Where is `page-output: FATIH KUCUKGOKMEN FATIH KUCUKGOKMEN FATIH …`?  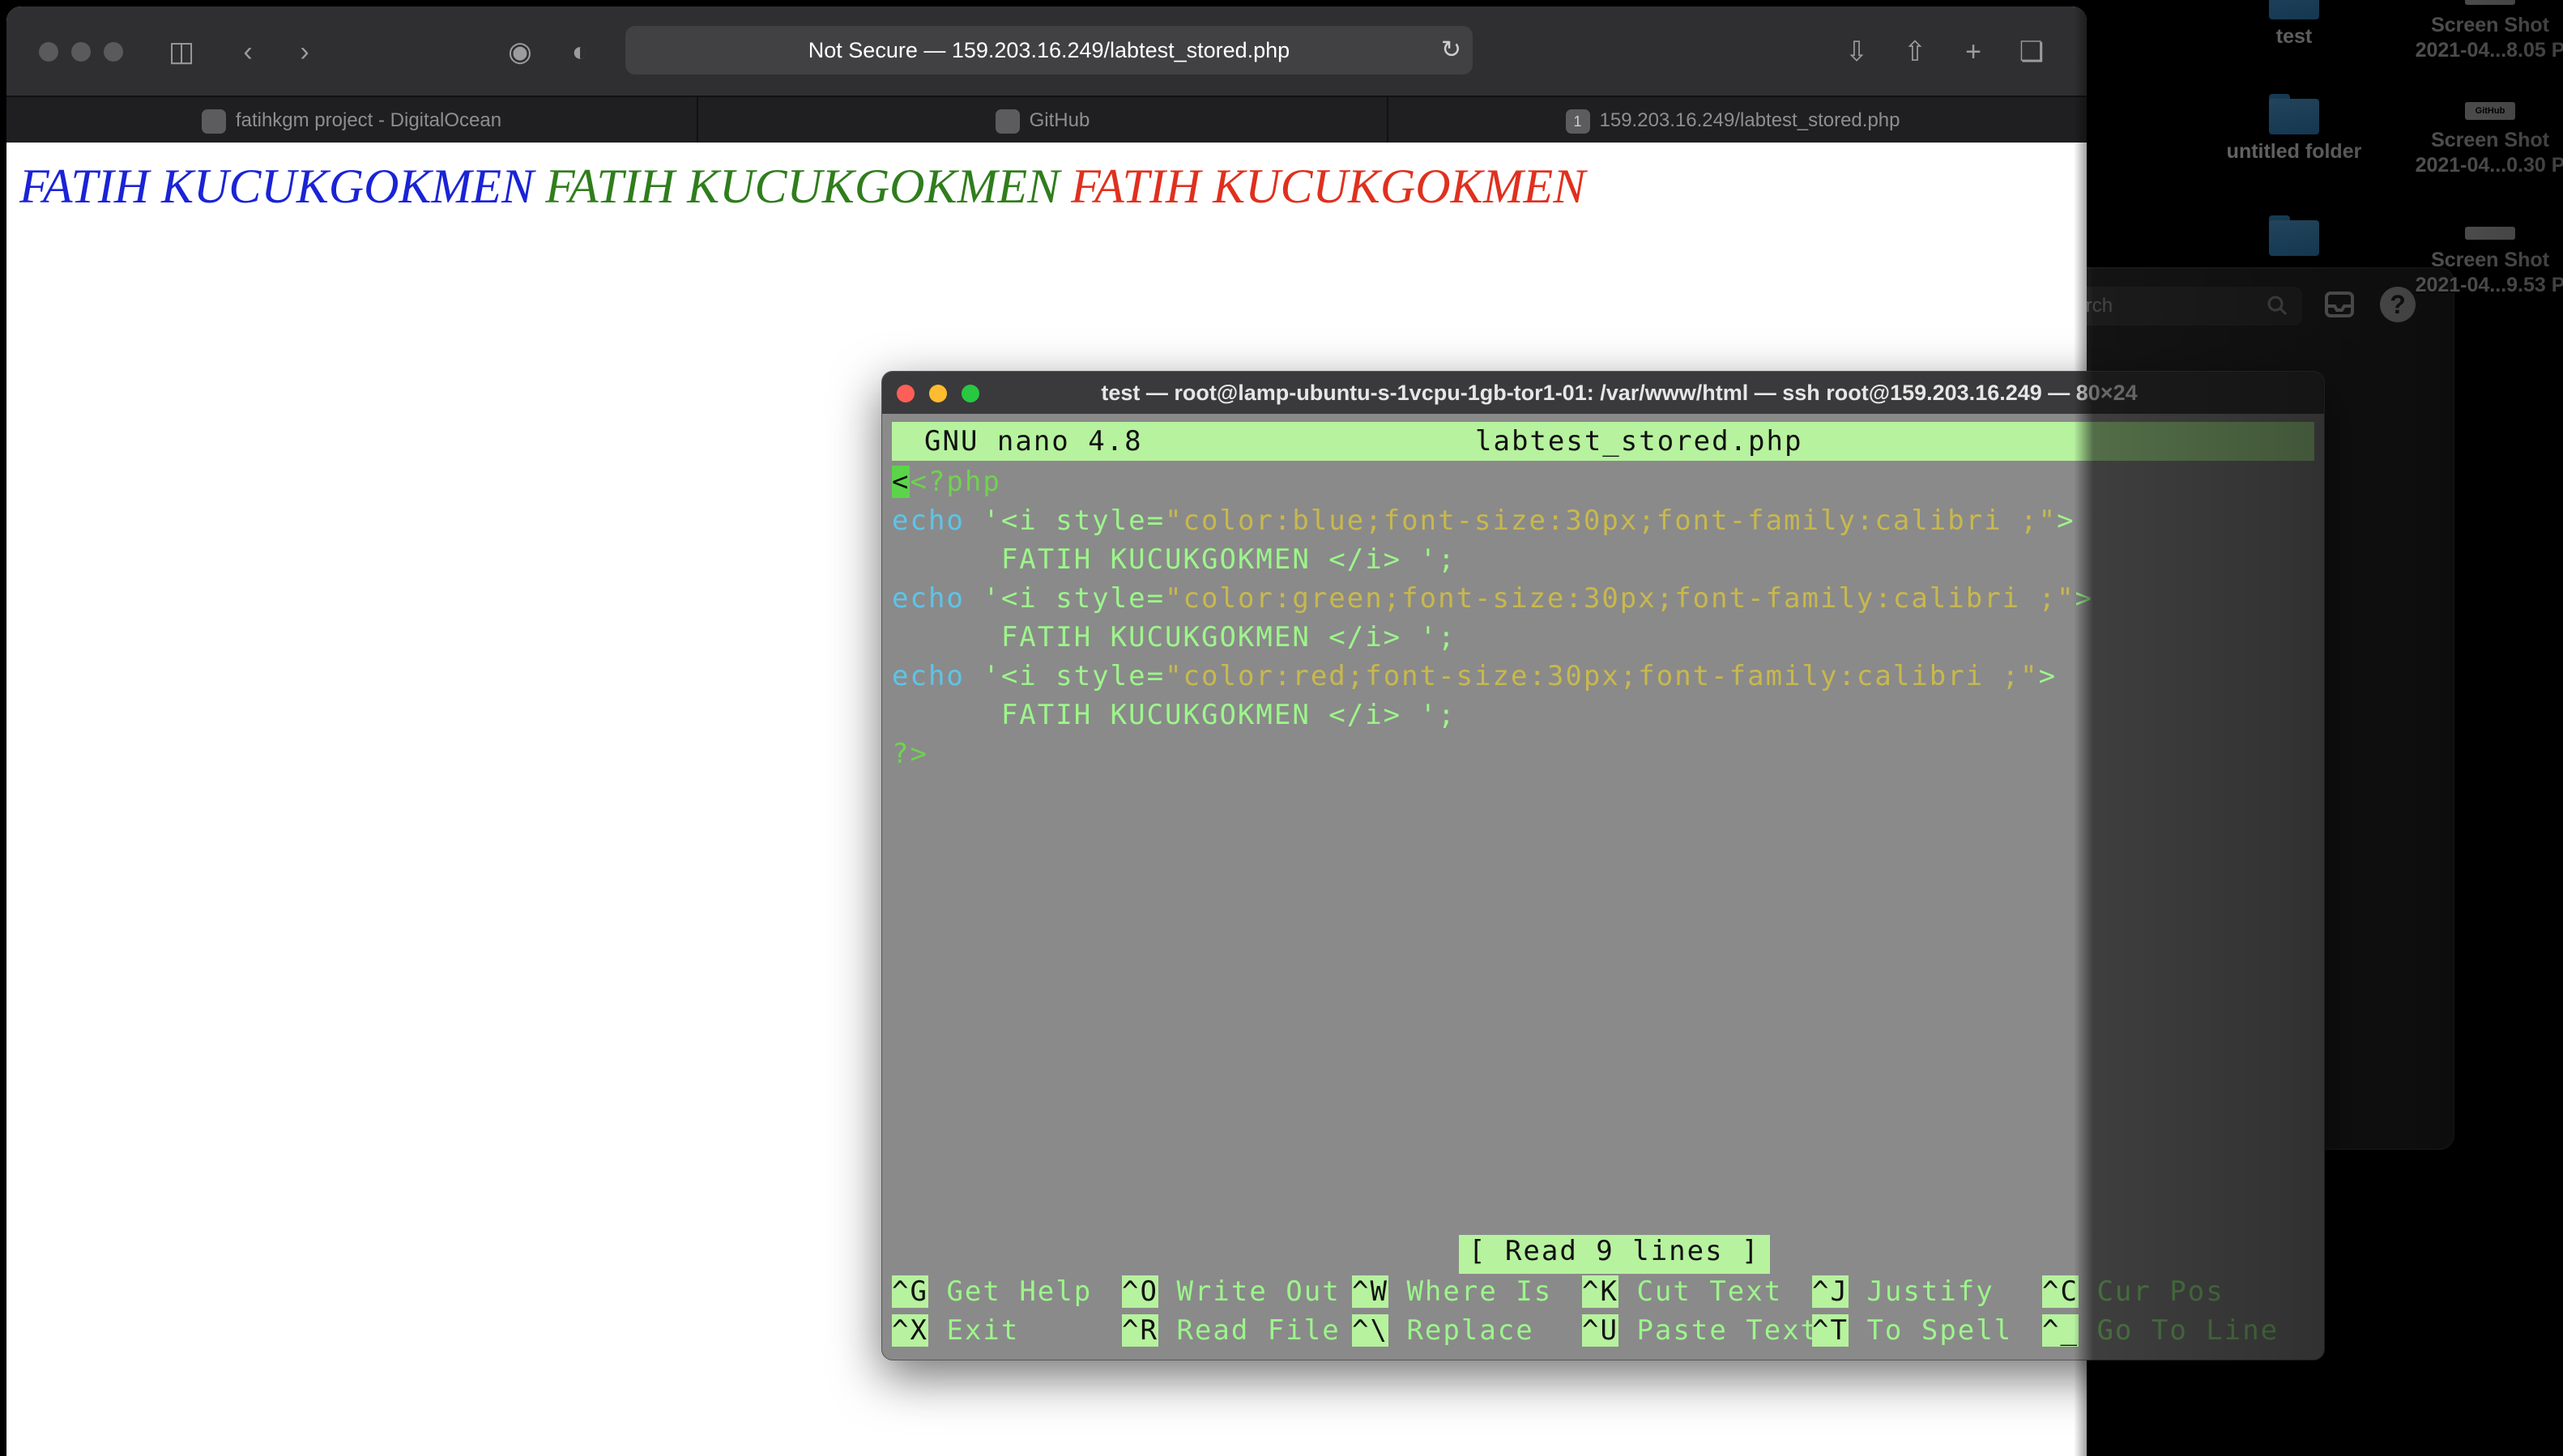 page-output: FATIH KUCUKGOKMEN FATIH KUCUKGOKMEN FATIH … is located at coordinates (808, 187).